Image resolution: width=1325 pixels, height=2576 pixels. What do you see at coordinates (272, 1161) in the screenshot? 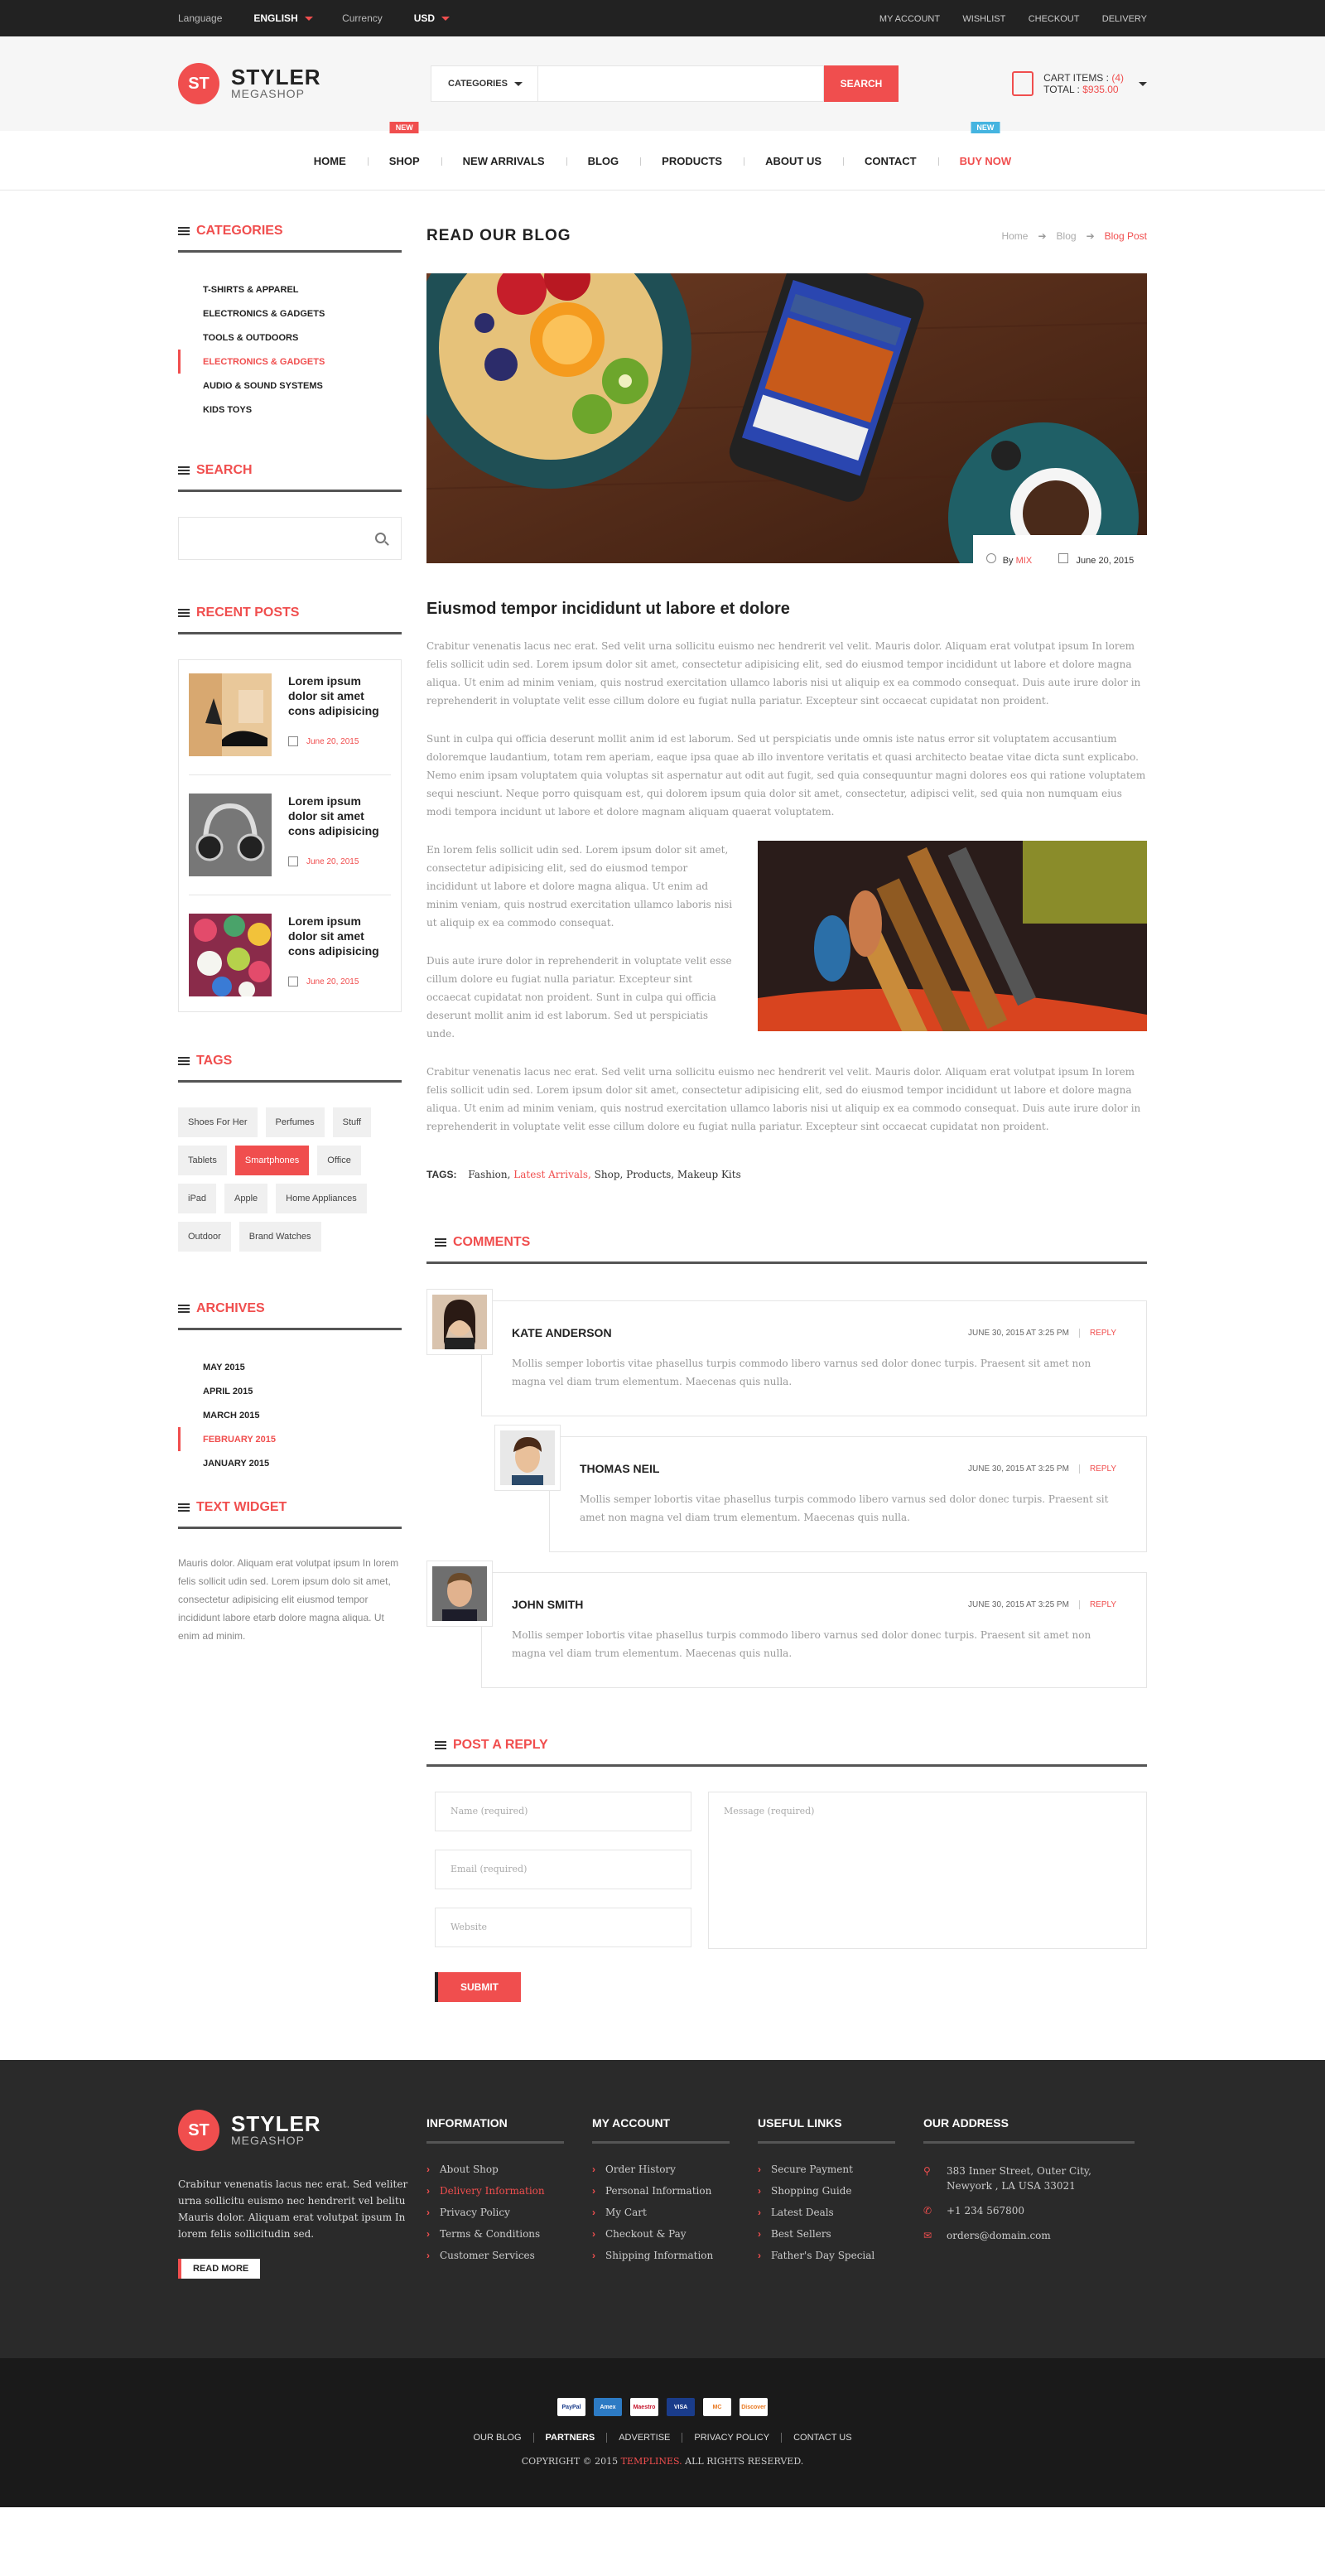
I see `tag-active: Smartphones` at bounding box center [272, 1161].